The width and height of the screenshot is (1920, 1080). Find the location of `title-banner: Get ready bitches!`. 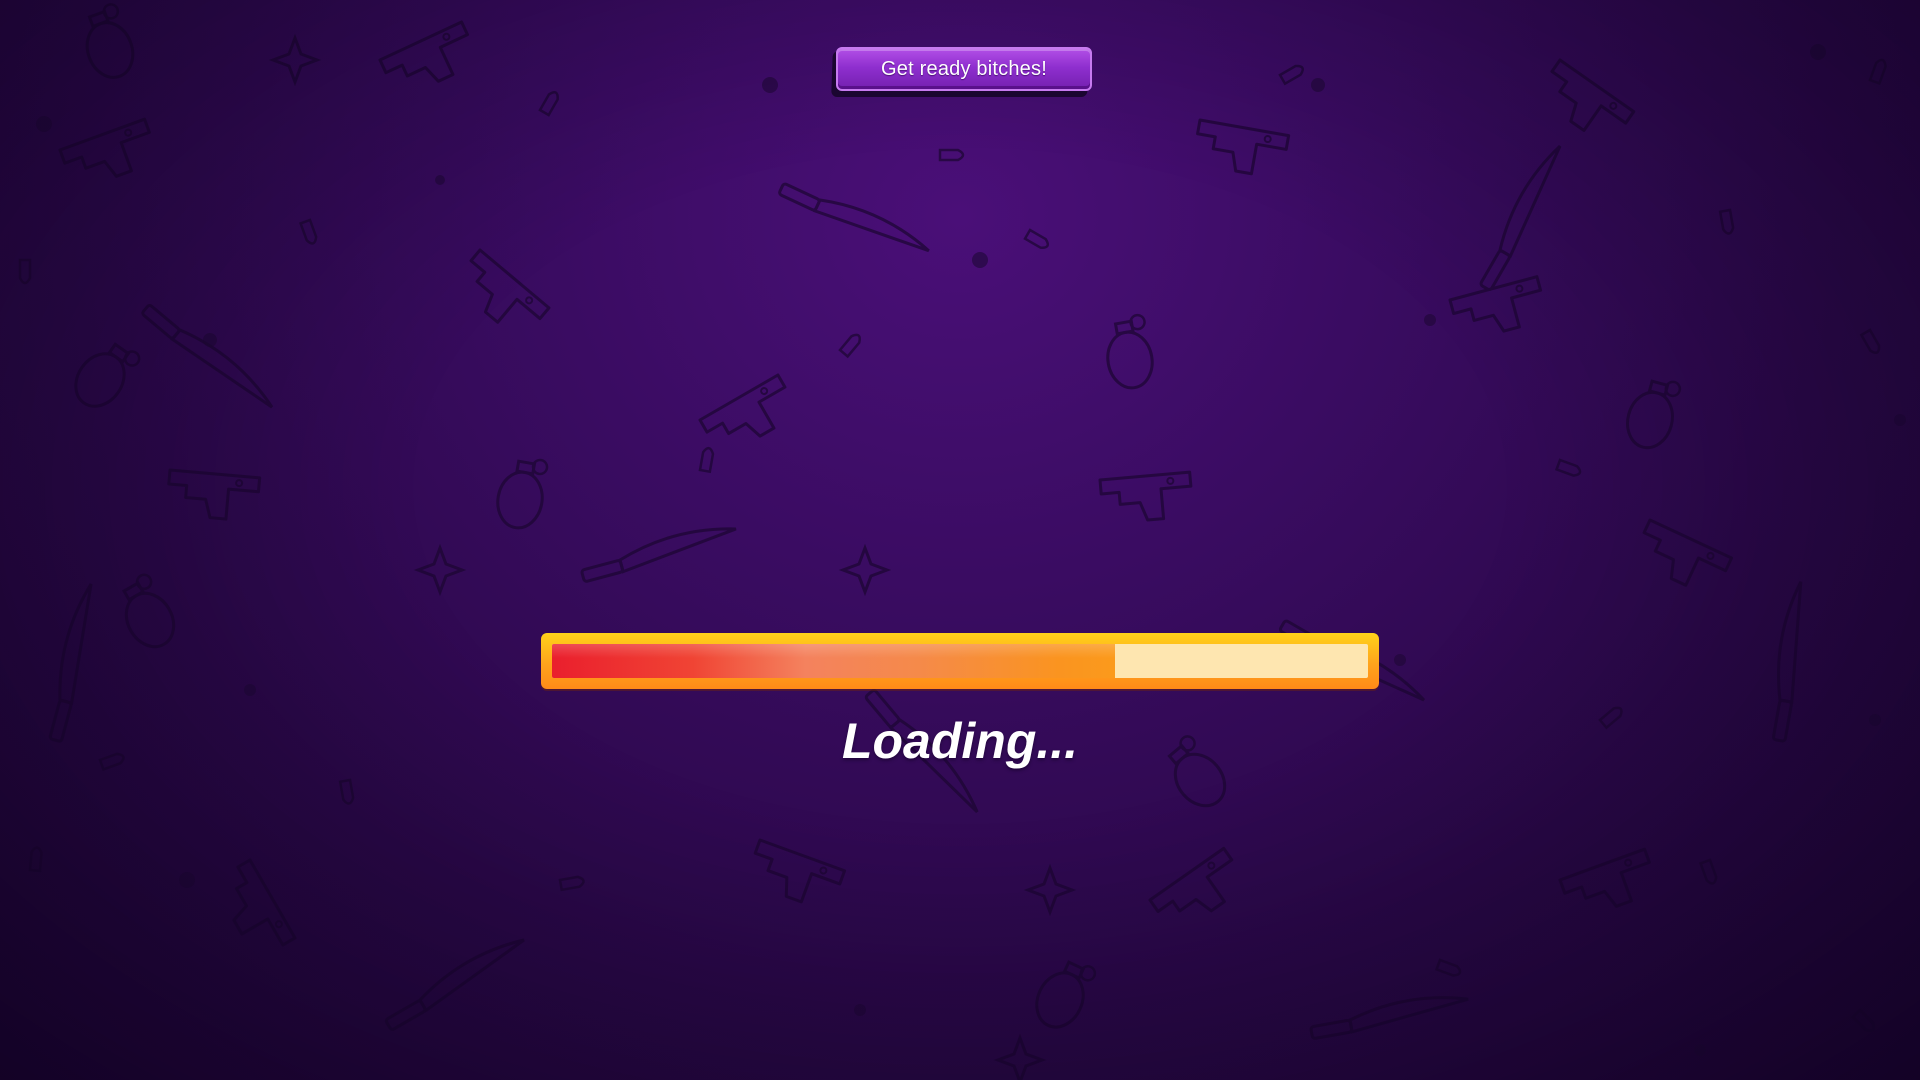

title-banner: Get ready bitches! is located at coordinates (961, 72).